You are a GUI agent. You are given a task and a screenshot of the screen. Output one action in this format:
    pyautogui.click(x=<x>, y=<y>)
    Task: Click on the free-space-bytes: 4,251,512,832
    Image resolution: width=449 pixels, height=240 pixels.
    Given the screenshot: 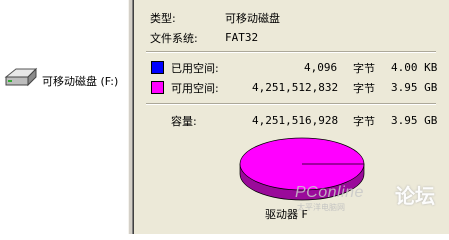 What is the action you would take?
    pyautogui.click(x=295, y=87)
    